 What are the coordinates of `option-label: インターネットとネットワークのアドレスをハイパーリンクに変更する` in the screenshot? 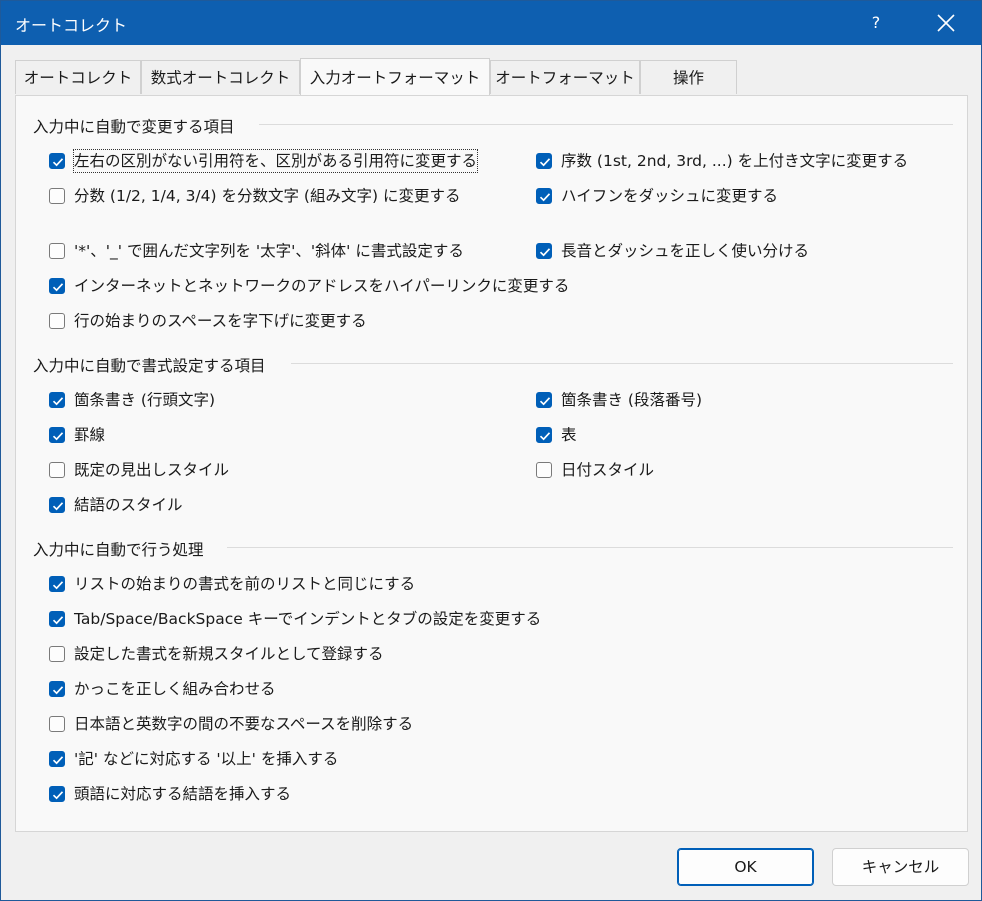 It's located at (322, 286).